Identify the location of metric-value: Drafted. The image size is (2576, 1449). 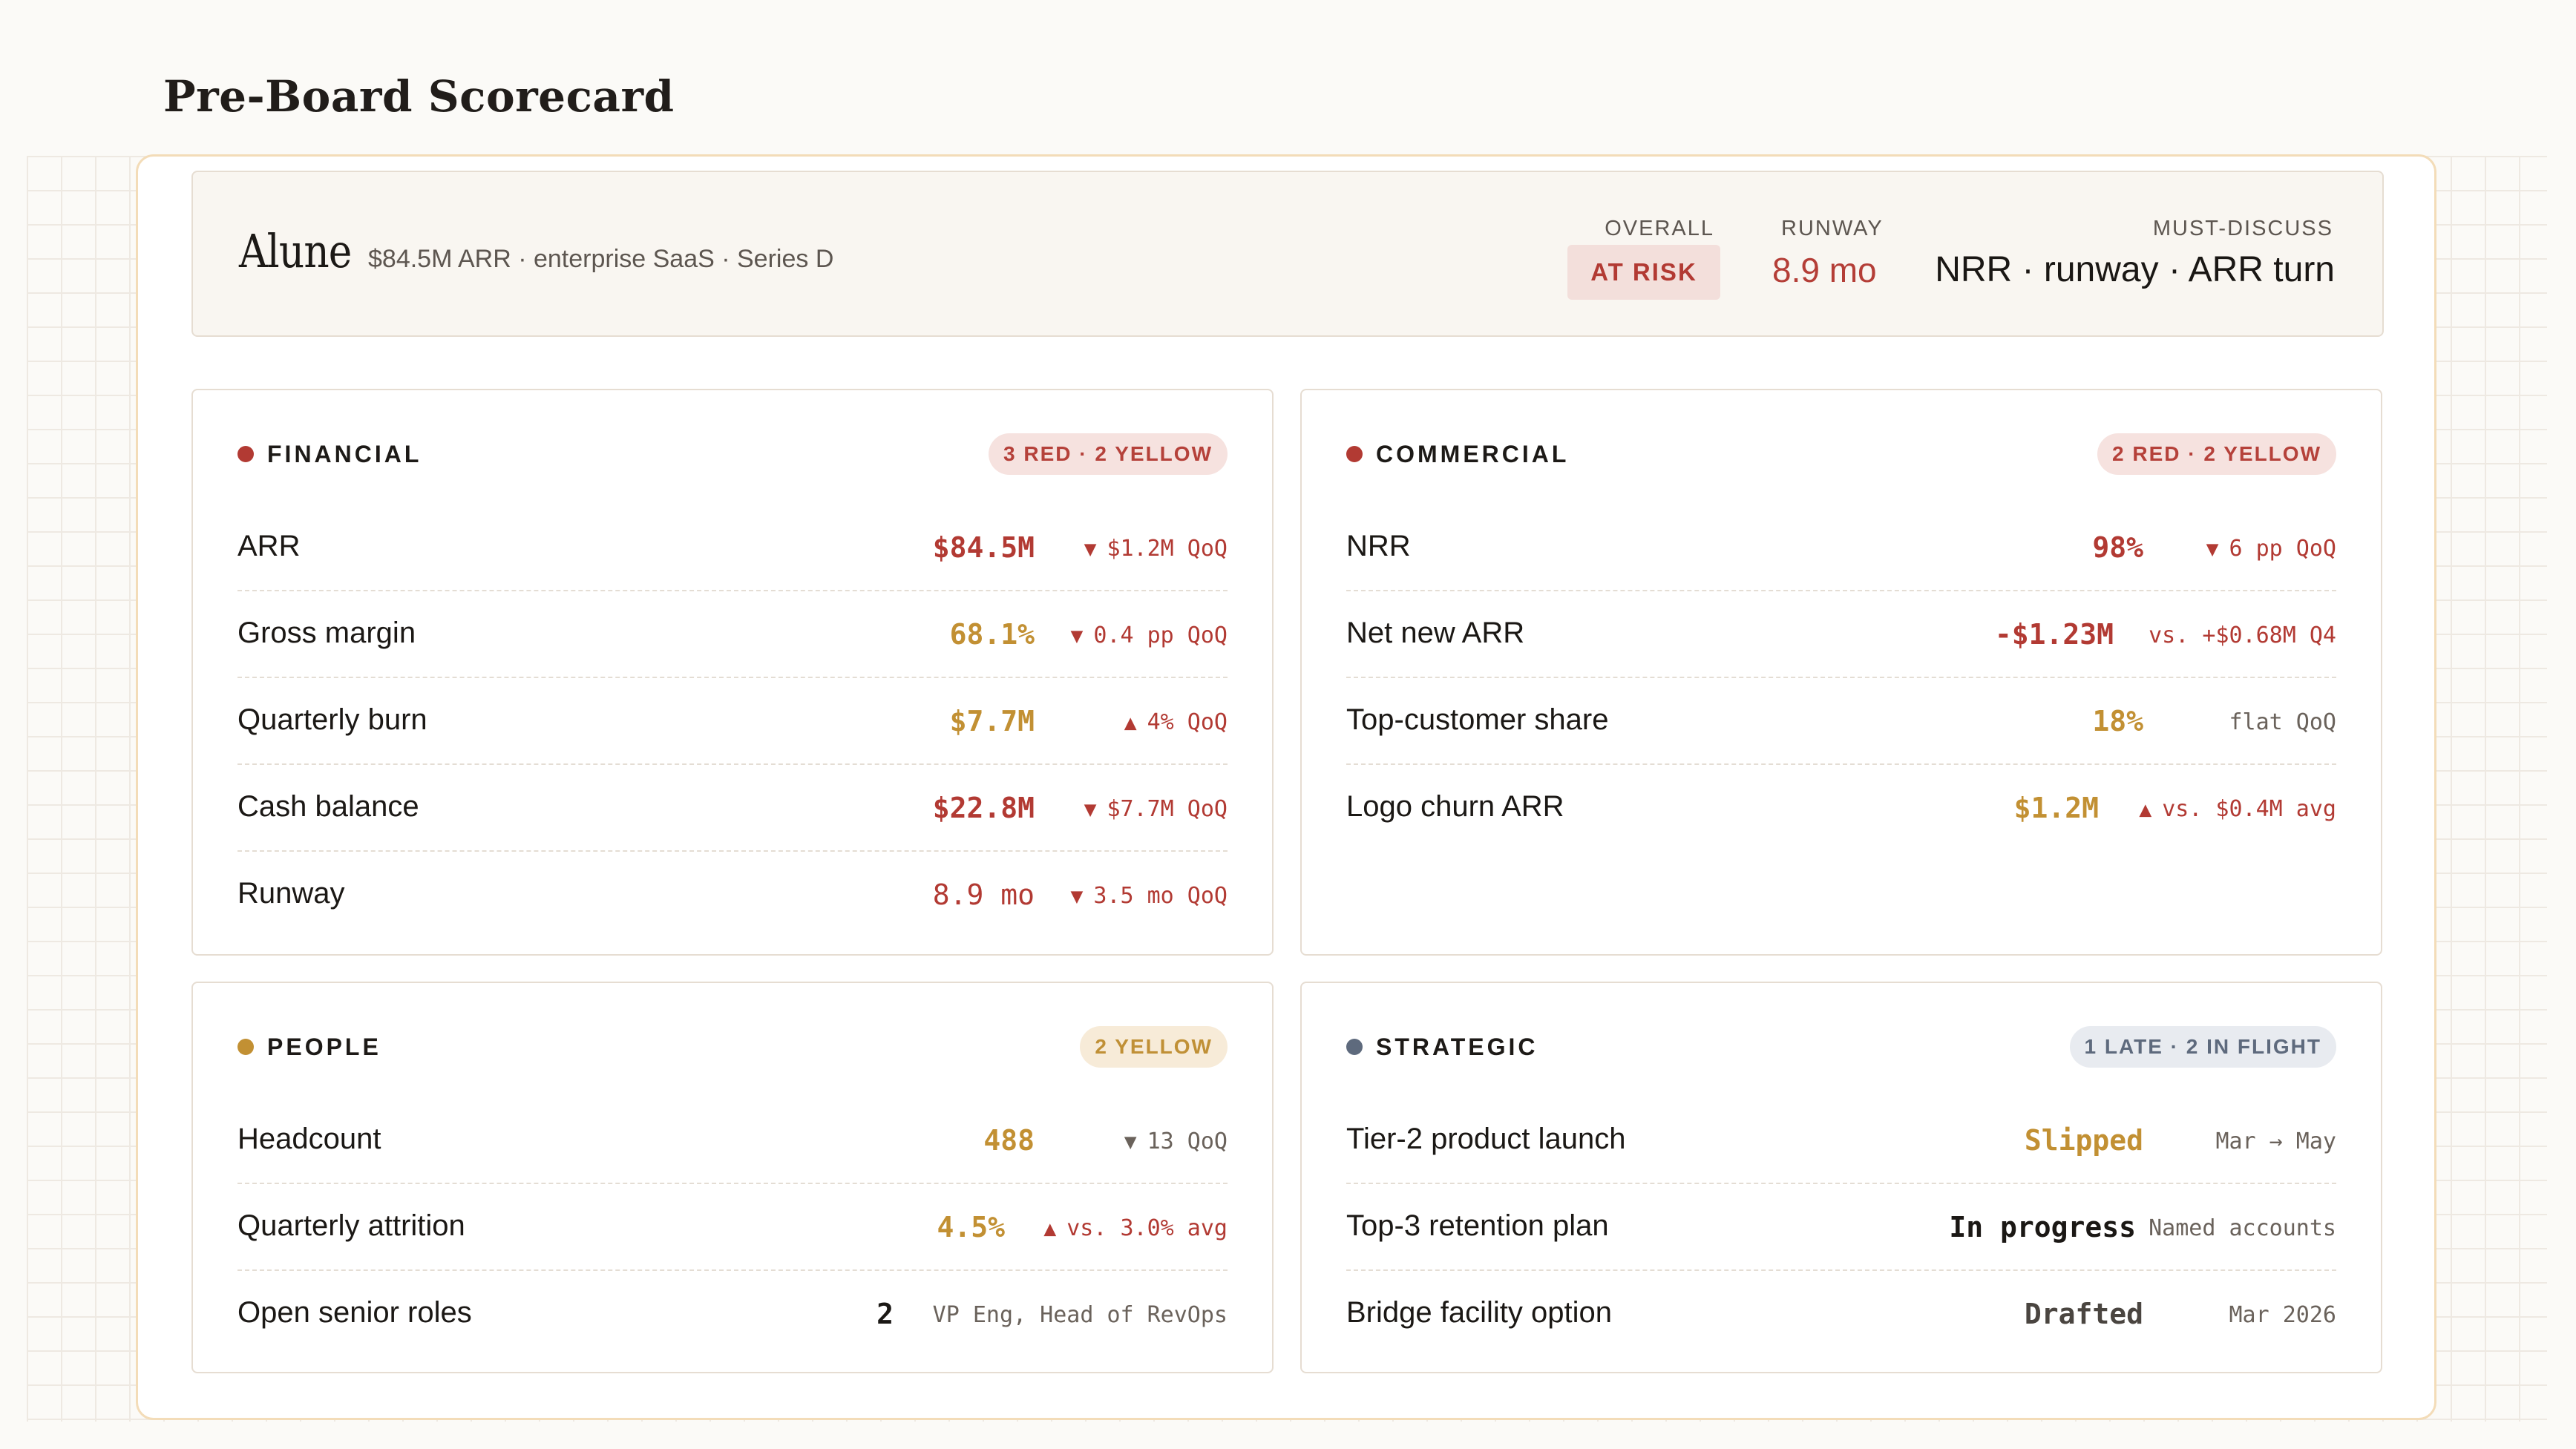
(2084, 1314).